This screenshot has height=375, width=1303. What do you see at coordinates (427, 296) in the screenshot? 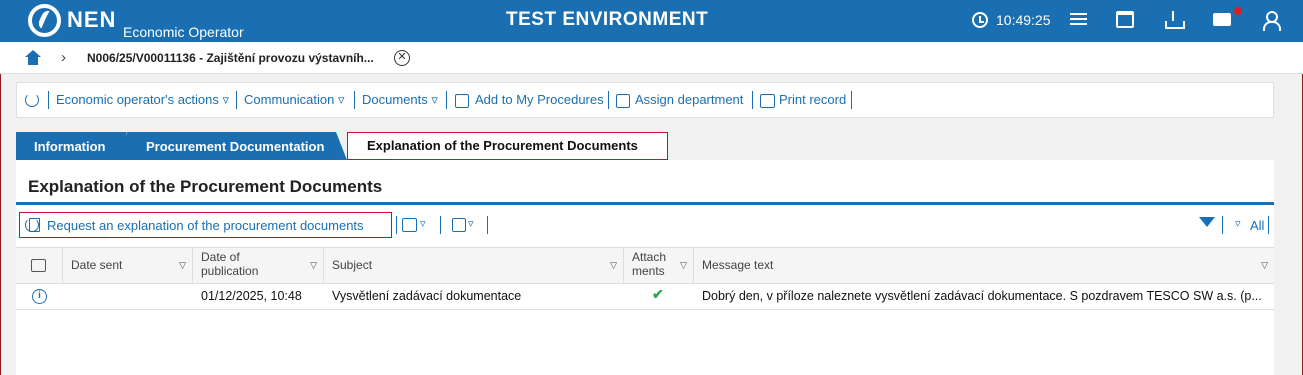
I see `cell-subject: Vysvětlení zadávací dokumentace` at bounding box center [427, 296].